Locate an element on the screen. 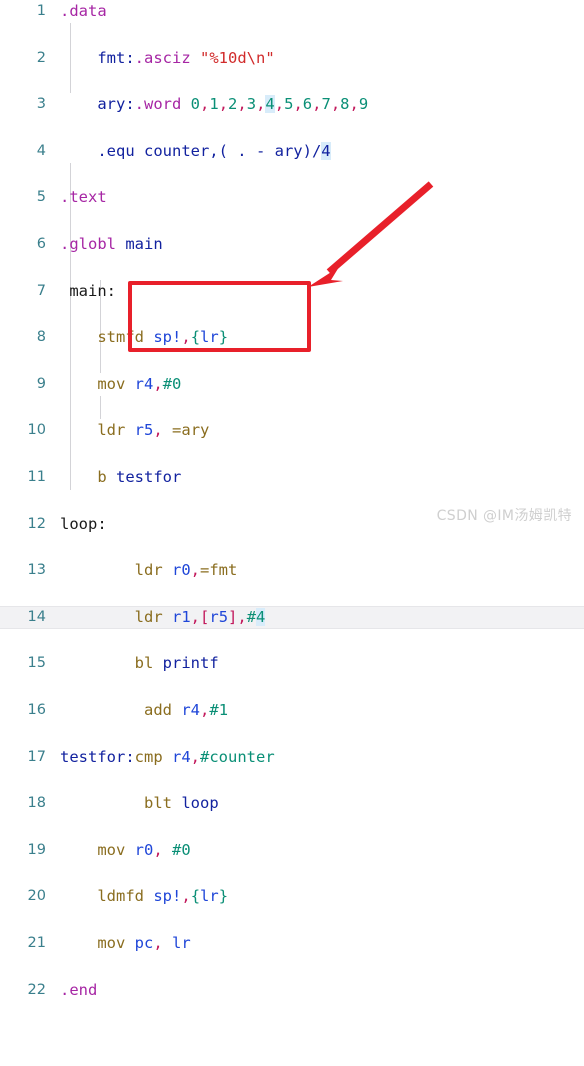 Image resolution: width=584 pixels, height=1066 pixels. line-number: 14 is located at coordinates (36, 616).